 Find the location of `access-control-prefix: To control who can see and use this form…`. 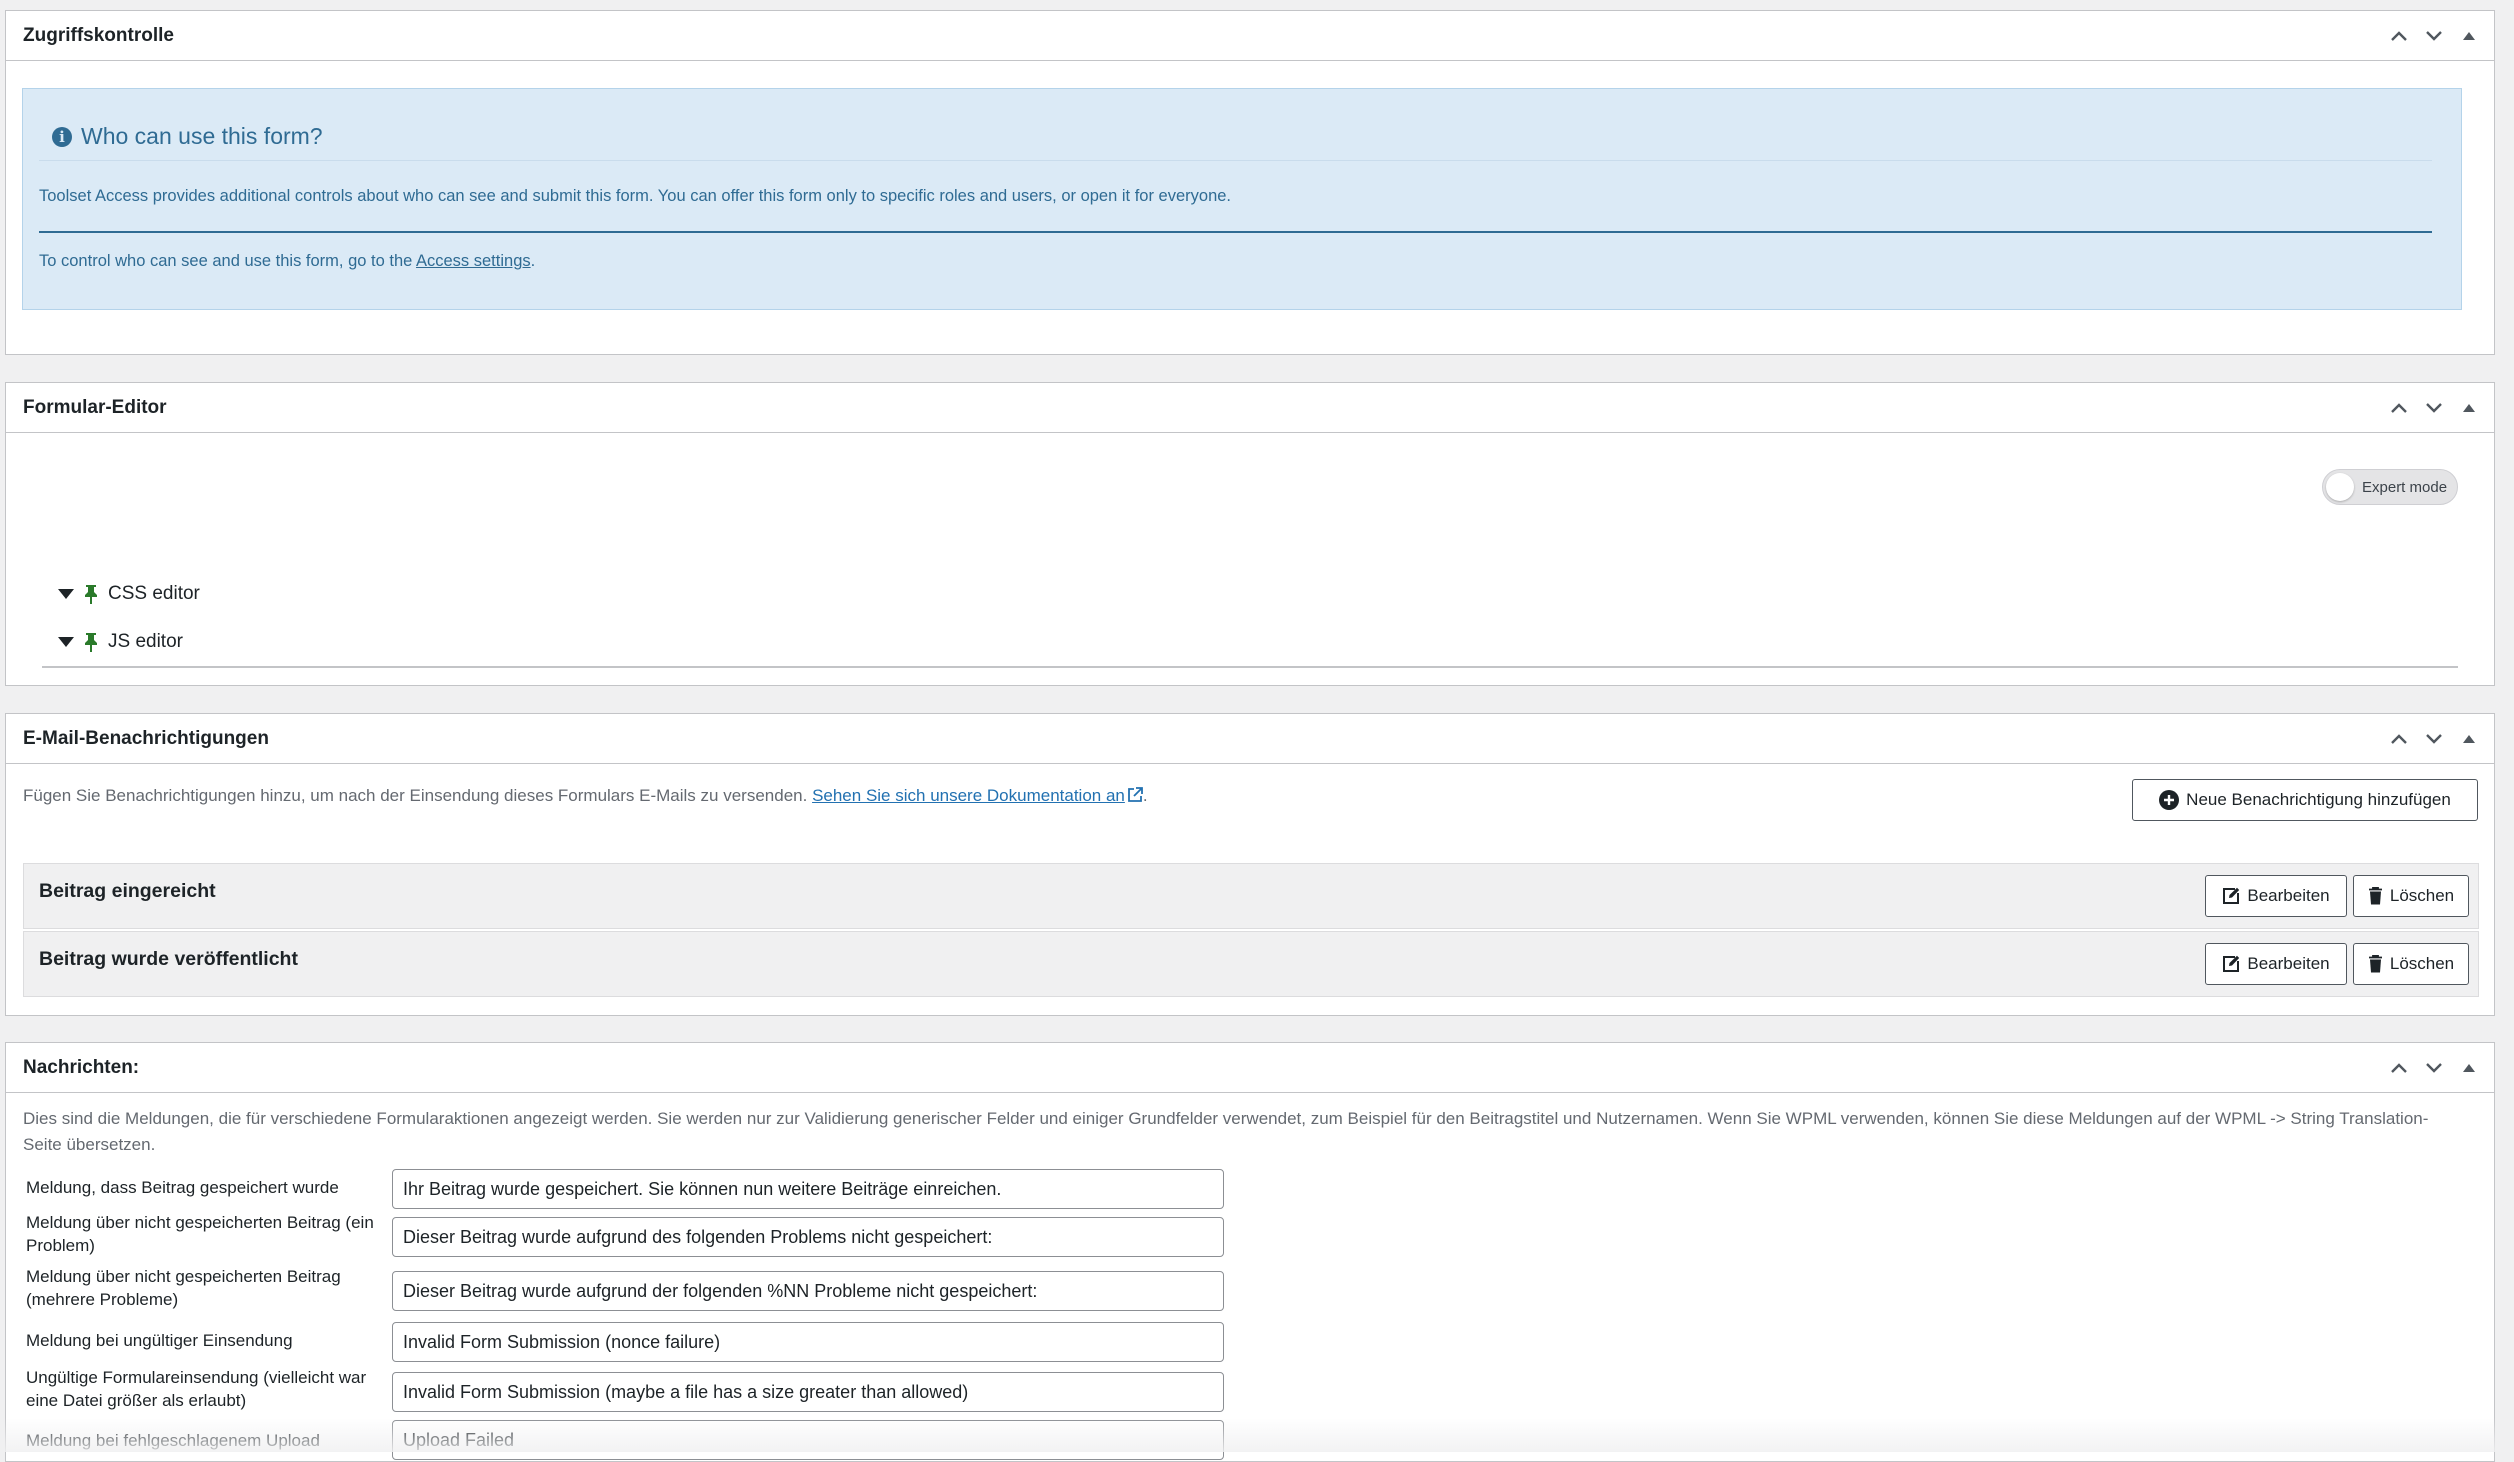

access-control-prefix: To control who can see and use this form… is located at coordinates (227, 261).